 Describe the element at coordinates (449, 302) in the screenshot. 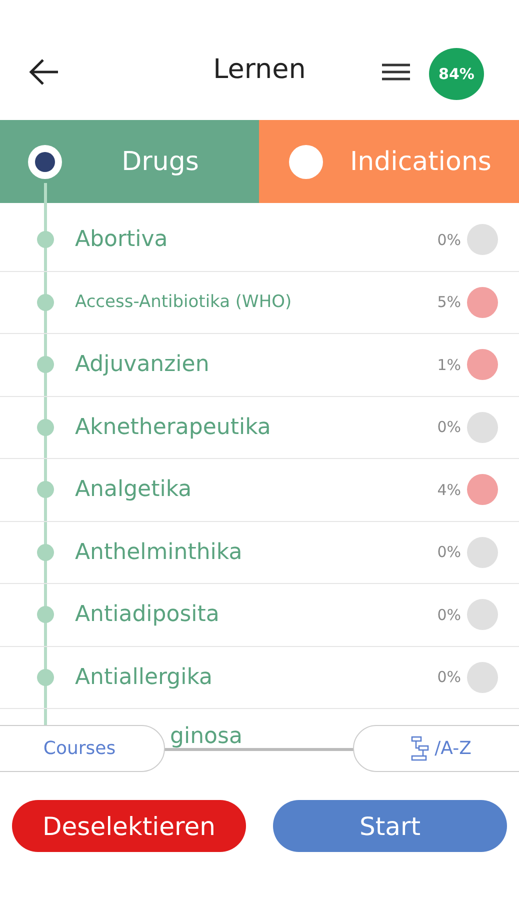

I see `progress-percent: 5%` at that location.